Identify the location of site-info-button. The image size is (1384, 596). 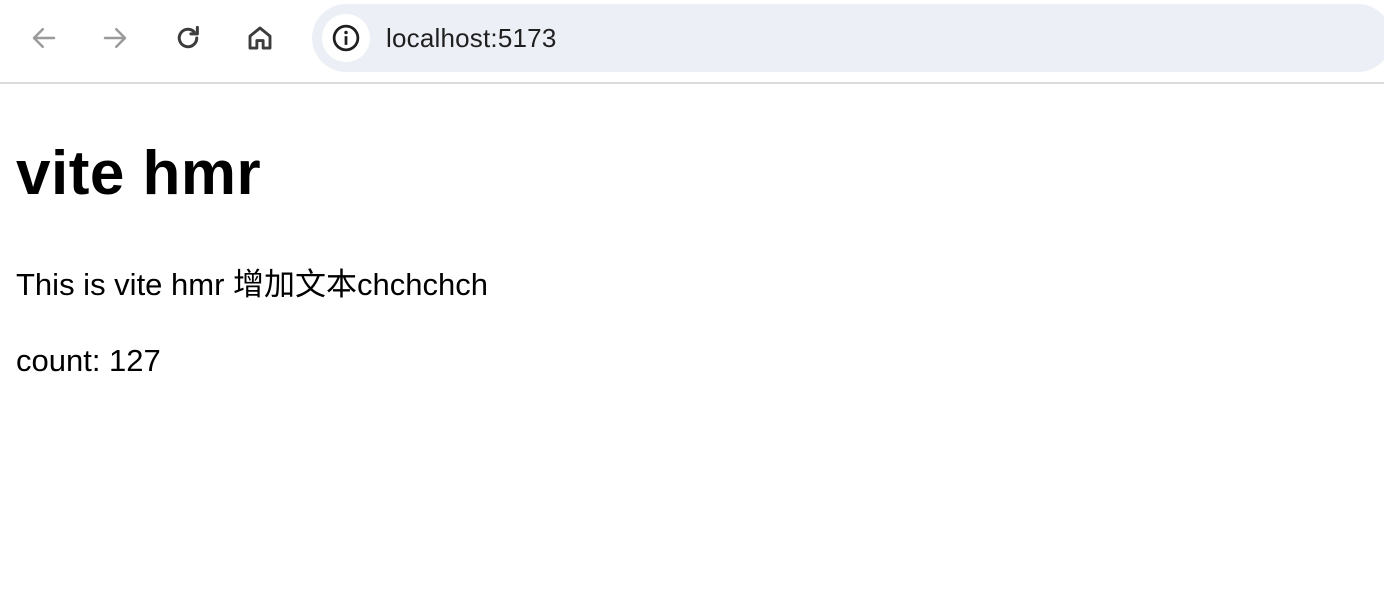
(346, 38).